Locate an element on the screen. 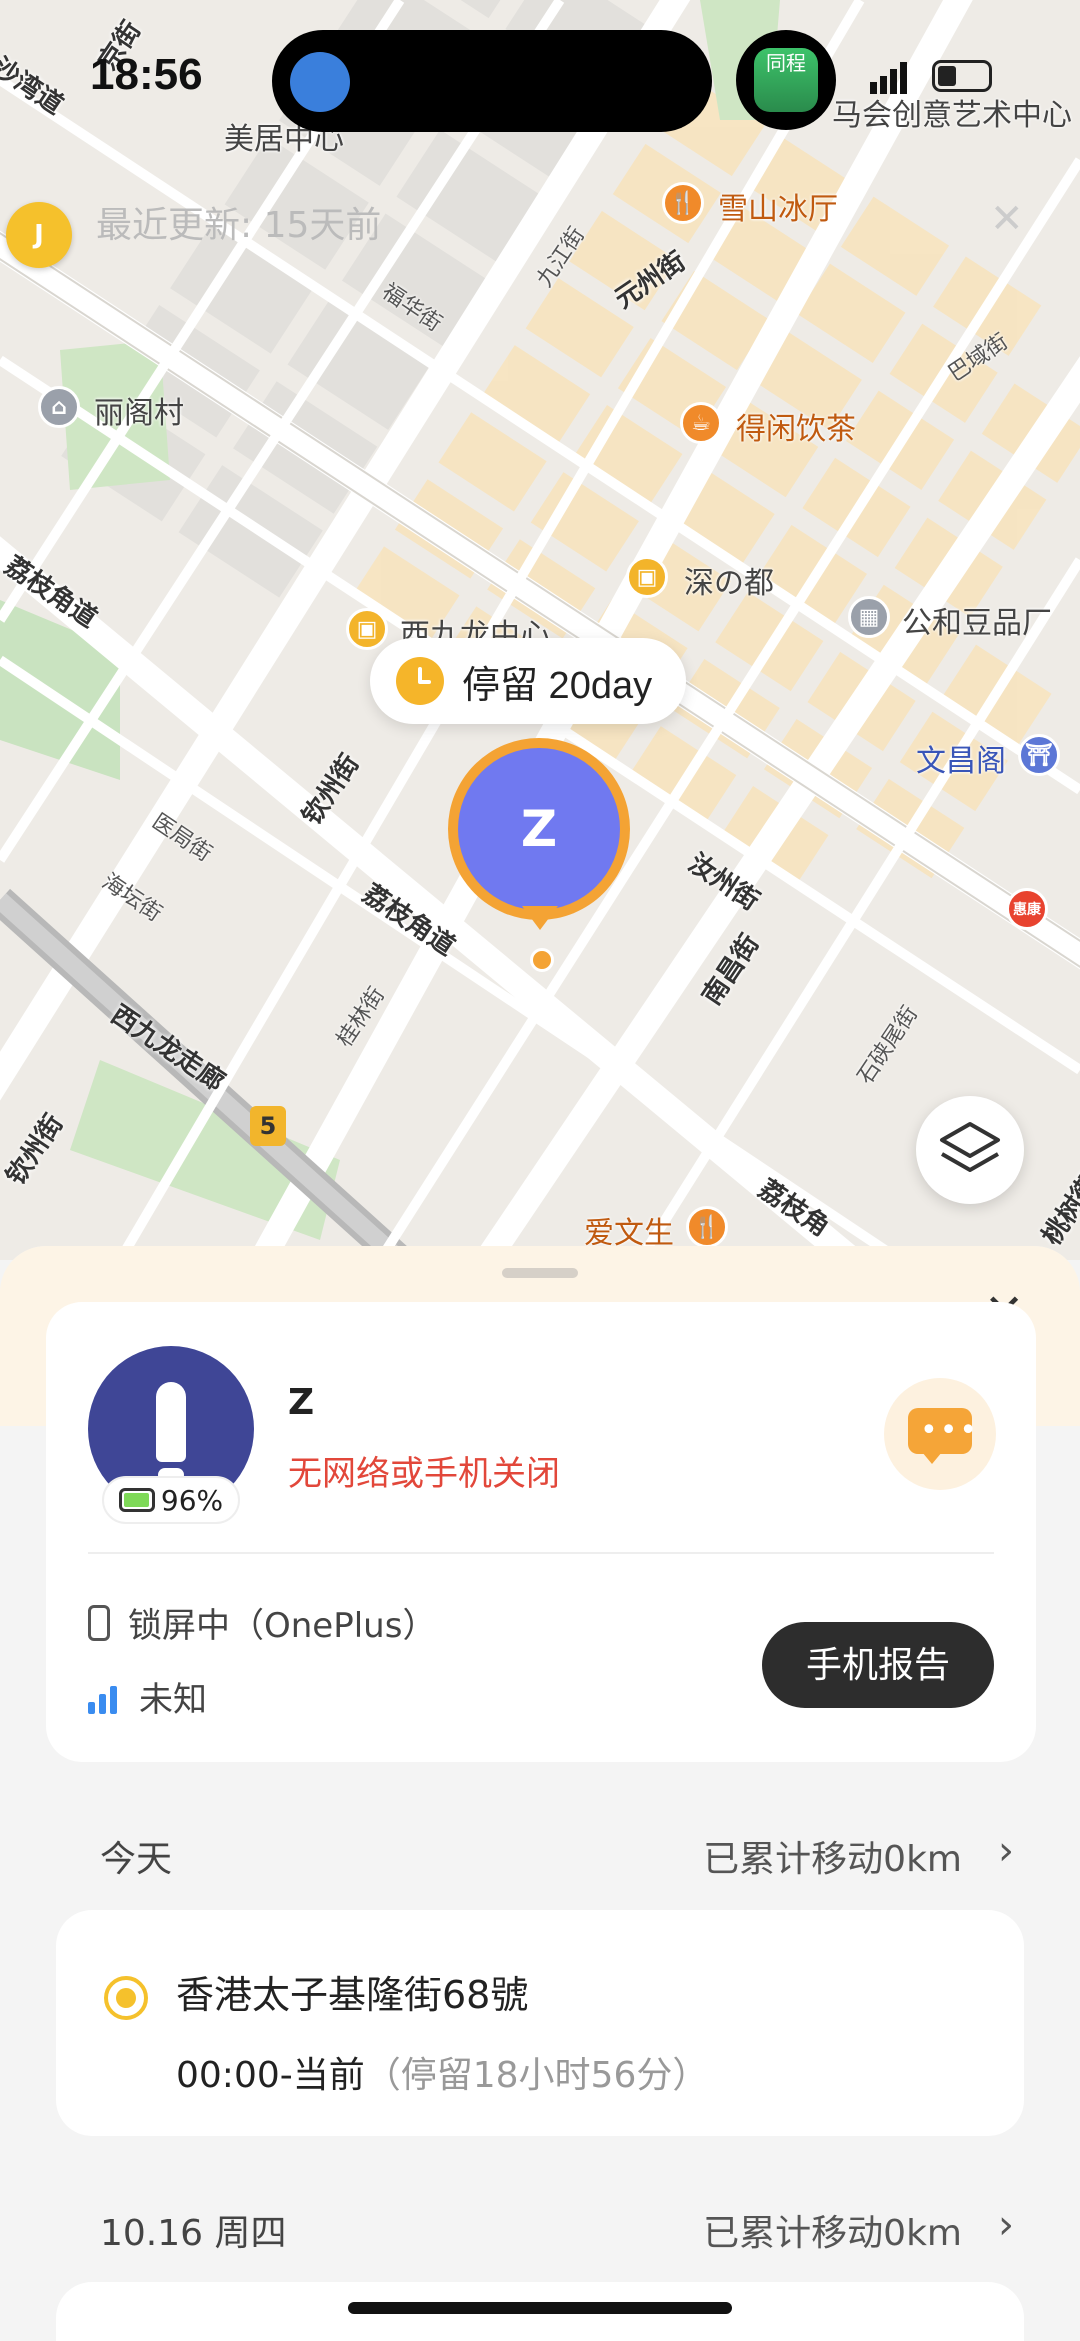  close-icon: ✕ is located at coordinates (1007, 219).